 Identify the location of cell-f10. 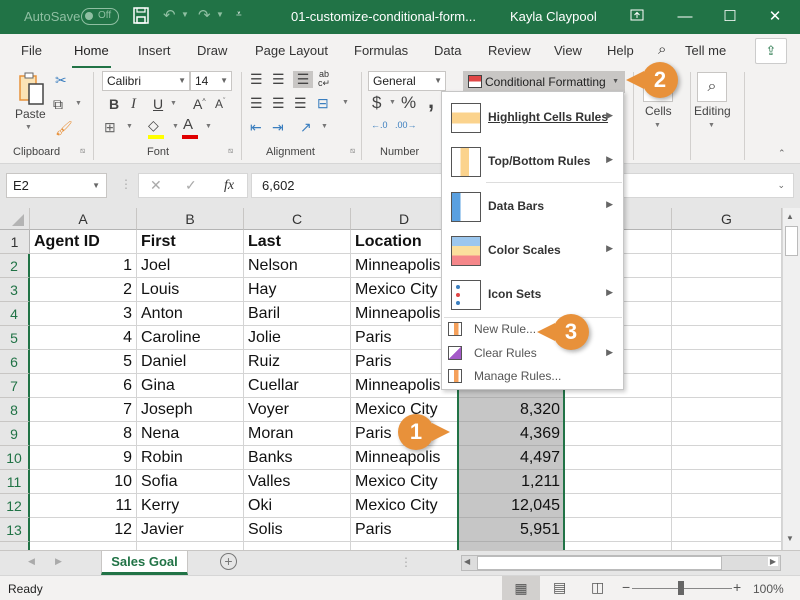
(618, 458).